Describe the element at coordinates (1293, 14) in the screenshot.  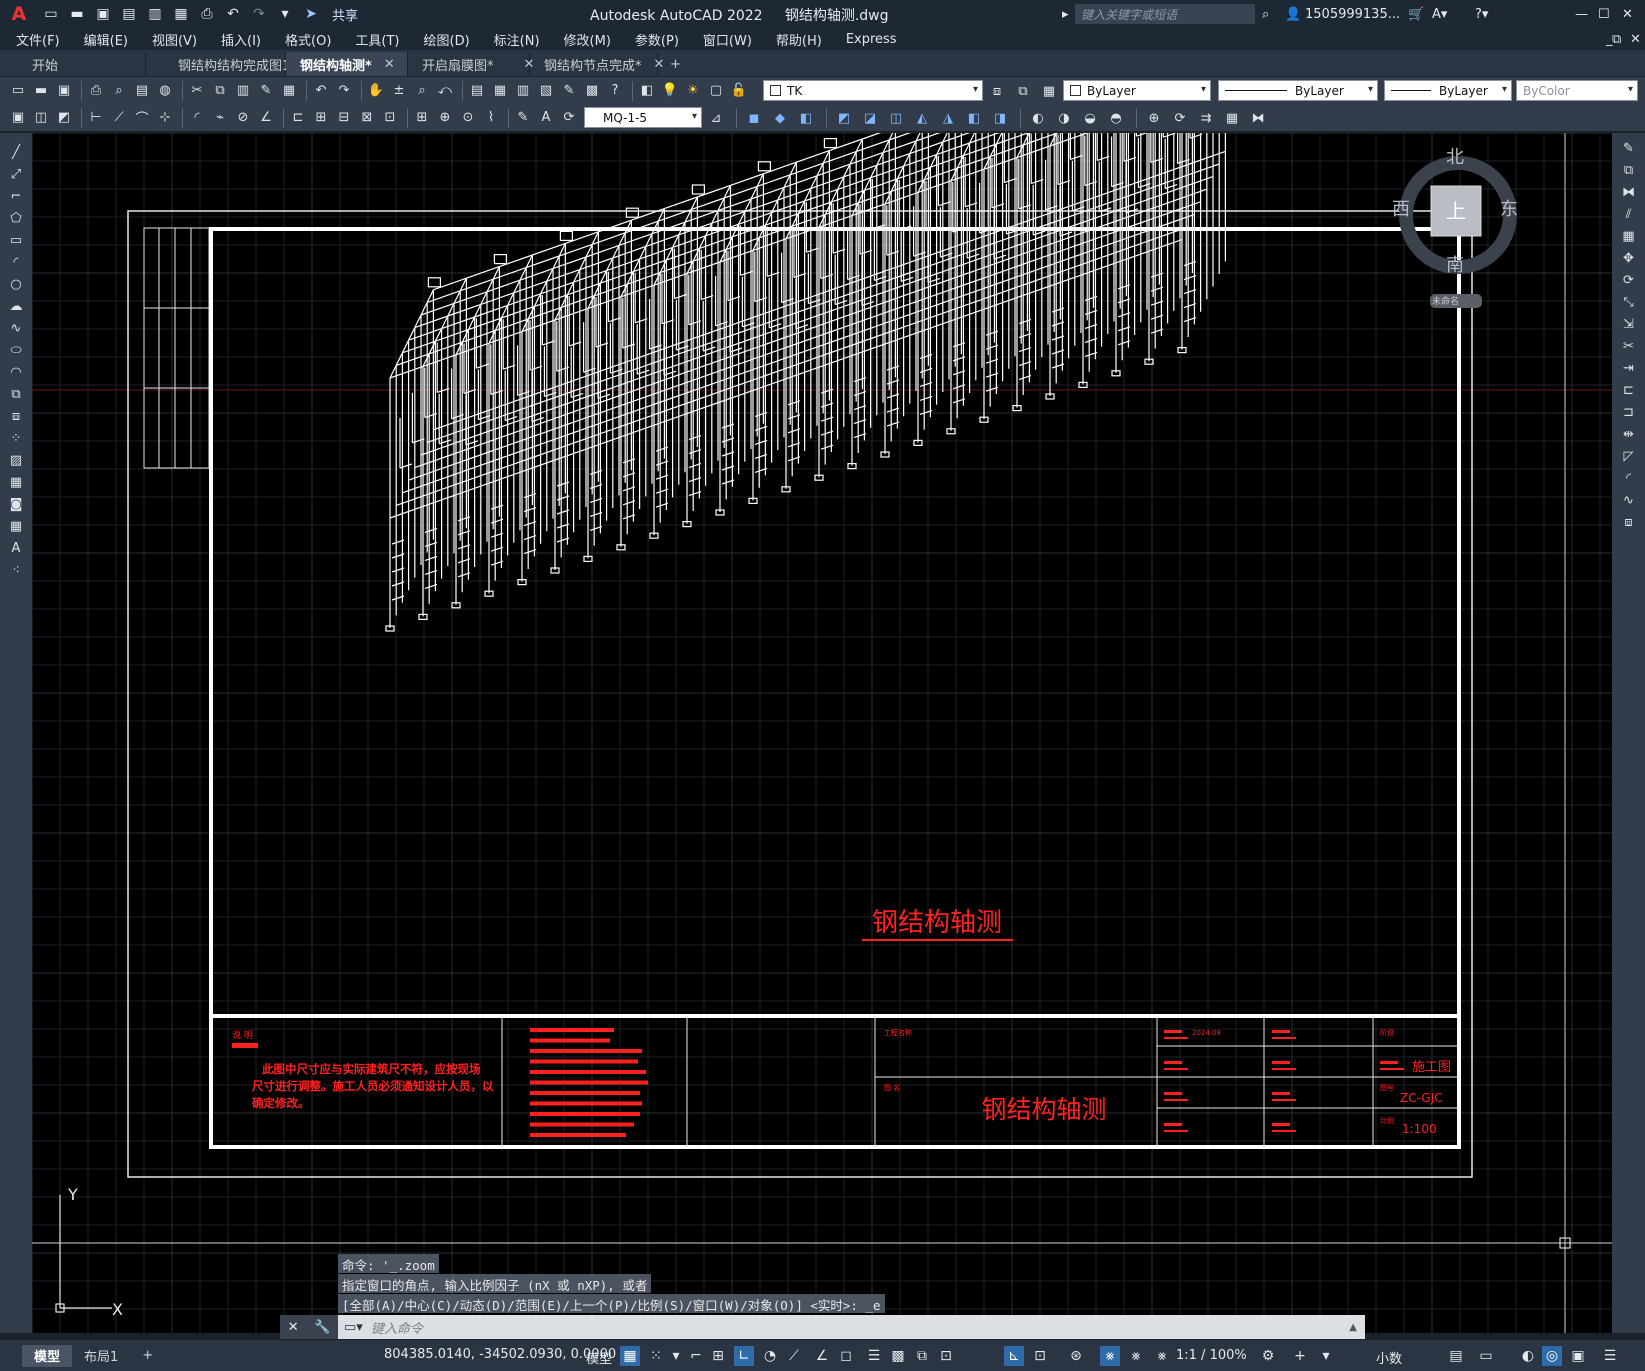
I see `user-icon: 👤` at that location.